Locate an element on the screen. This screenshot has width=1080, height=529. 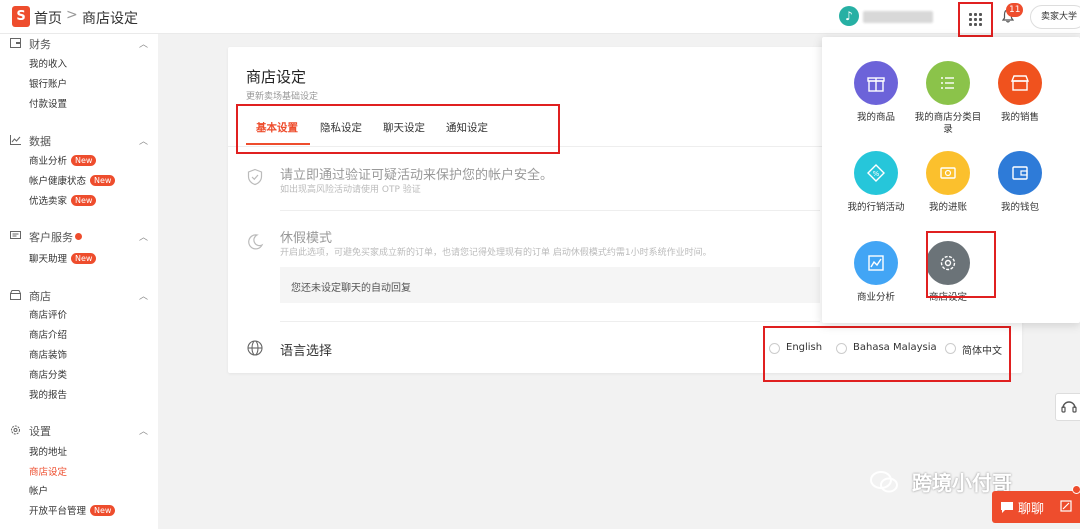
sidebar-section-label: 商店 is located at coordinates (40, 296).